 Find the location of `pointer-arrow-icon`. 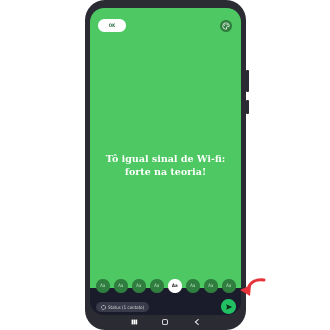

pointer-arrow-icon is located at coordinates (253, 287).